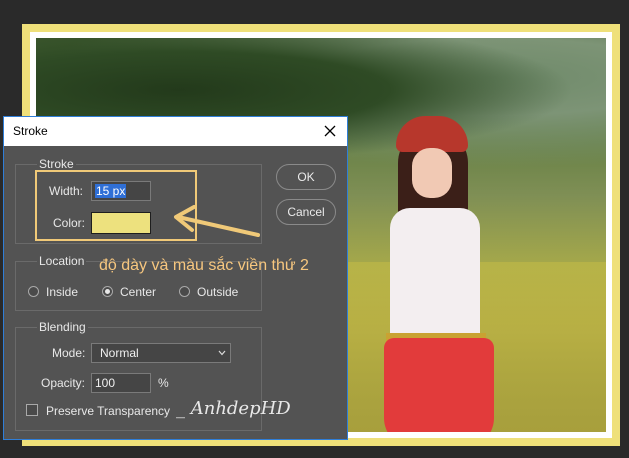  Describe the element at coordinates (175, 131) in the screenshot. I see `dialog-titlebar: Stroke` at that location.